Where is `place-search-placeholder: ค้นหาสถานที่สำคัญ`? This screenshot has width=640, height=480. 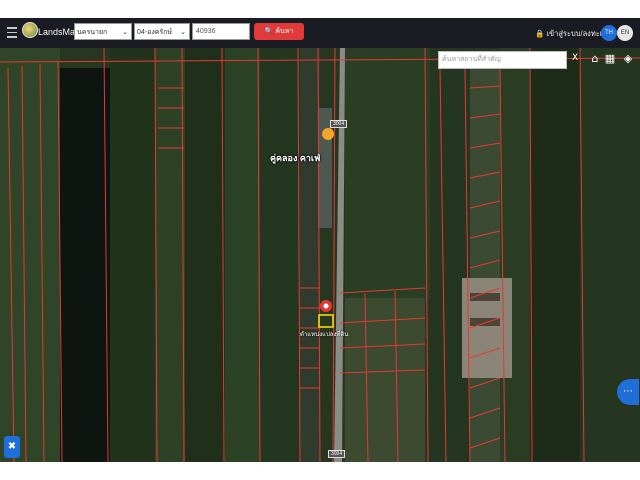
place-search-placeholder: ค้นหาสถานที่สำคัญ is located at coordinates (471, 59).